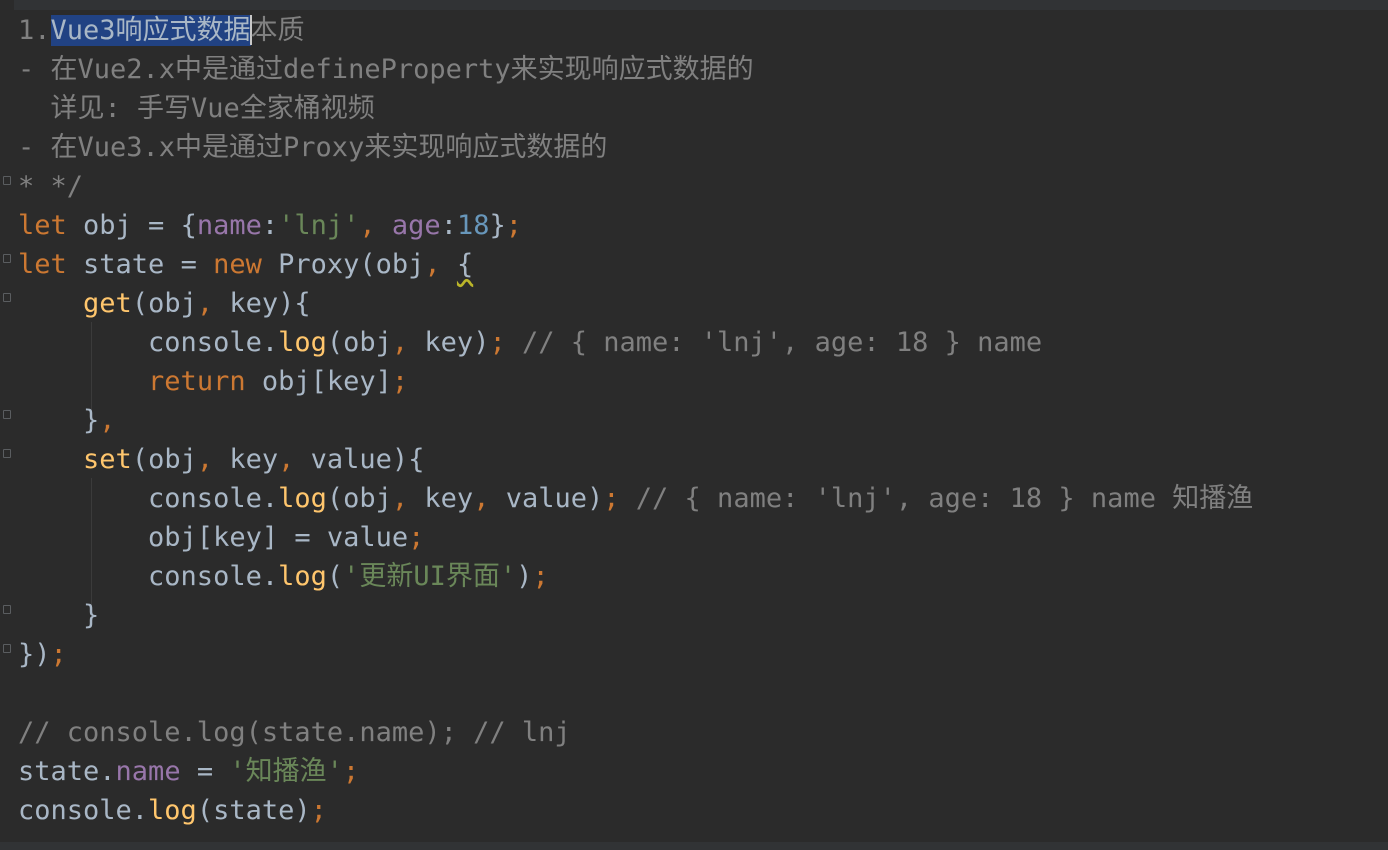 The height and width of the screenshot is (850, 1388). What do you see at coordinates (449, 498) in the screenshot?
I see `code-token: key` at bounding box center [449, 498].